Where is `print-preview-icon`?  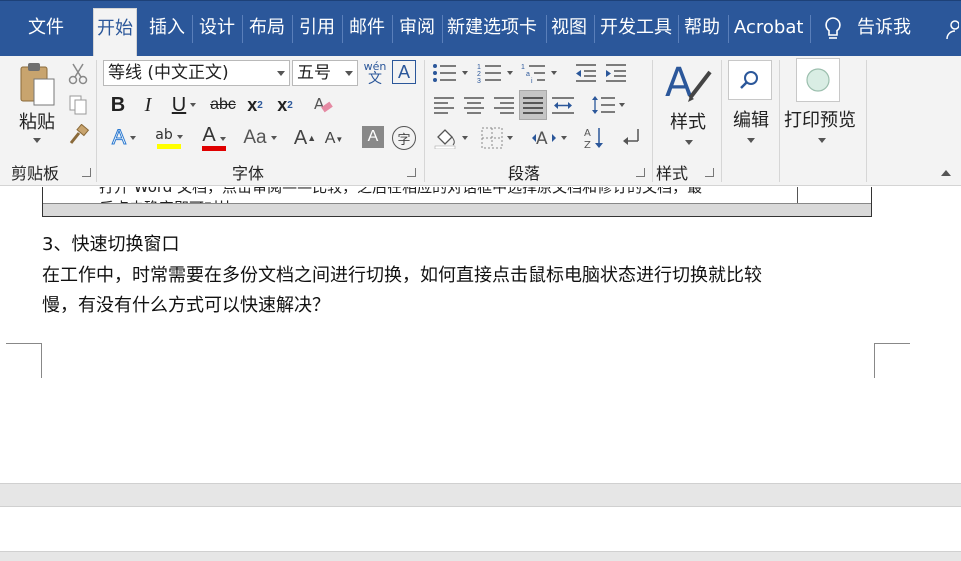 print-preview-icon is located at coordinates (818, 80).